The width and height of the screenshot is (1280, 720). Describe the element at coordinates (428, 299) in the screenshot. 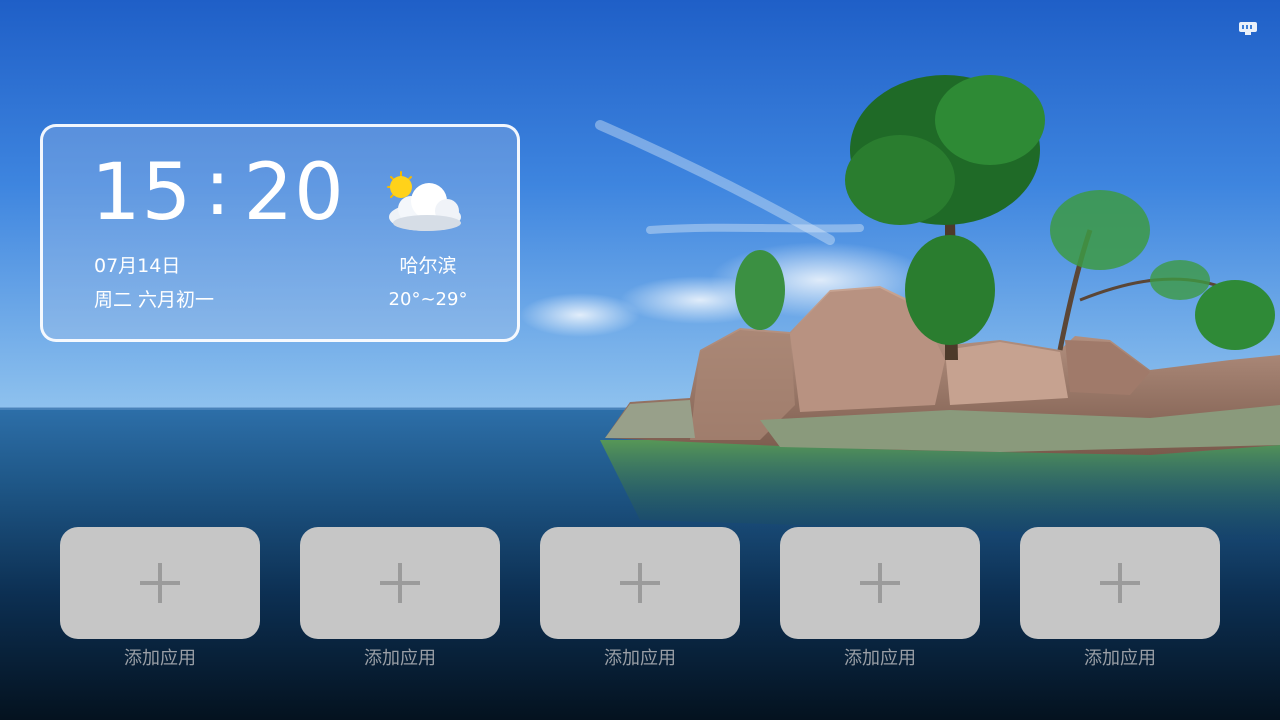

I see `weather-temperature: 20°~29°` at that location.